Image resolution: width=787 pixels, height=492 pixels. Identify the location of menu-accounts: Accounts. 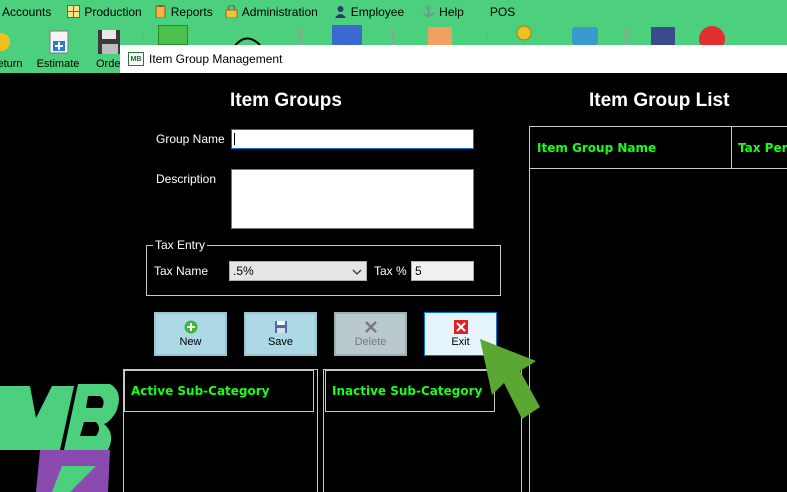
(29, 11).